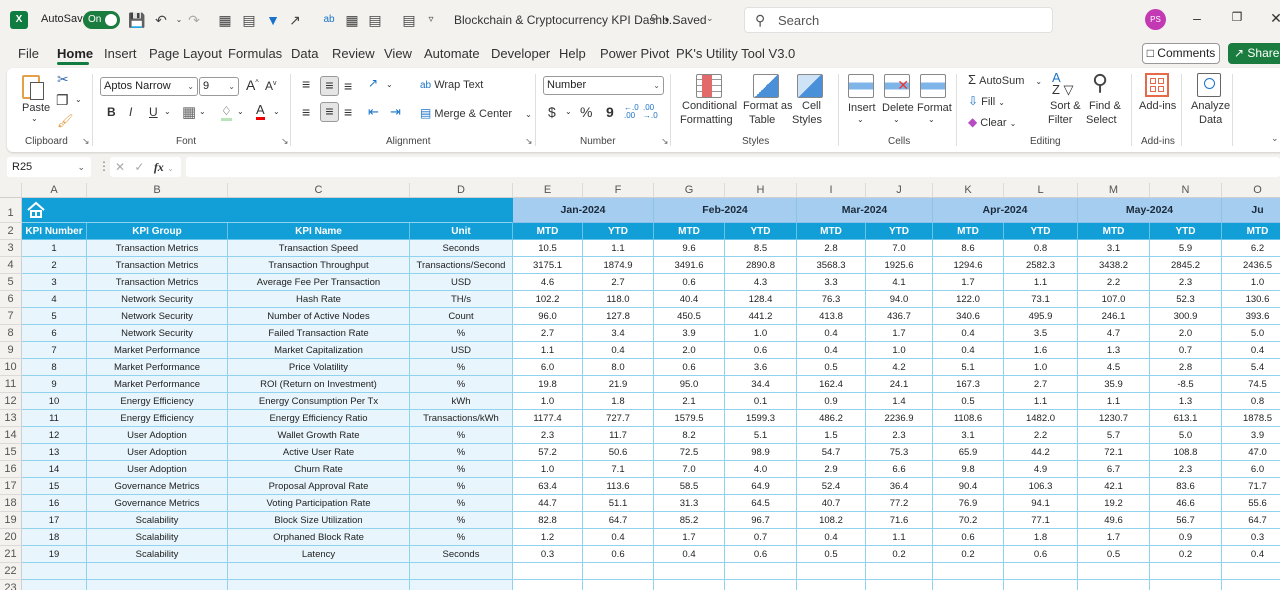 This screenshot has height=590, width=1280. I want to click on format-cells-icon, so click(933, 86).